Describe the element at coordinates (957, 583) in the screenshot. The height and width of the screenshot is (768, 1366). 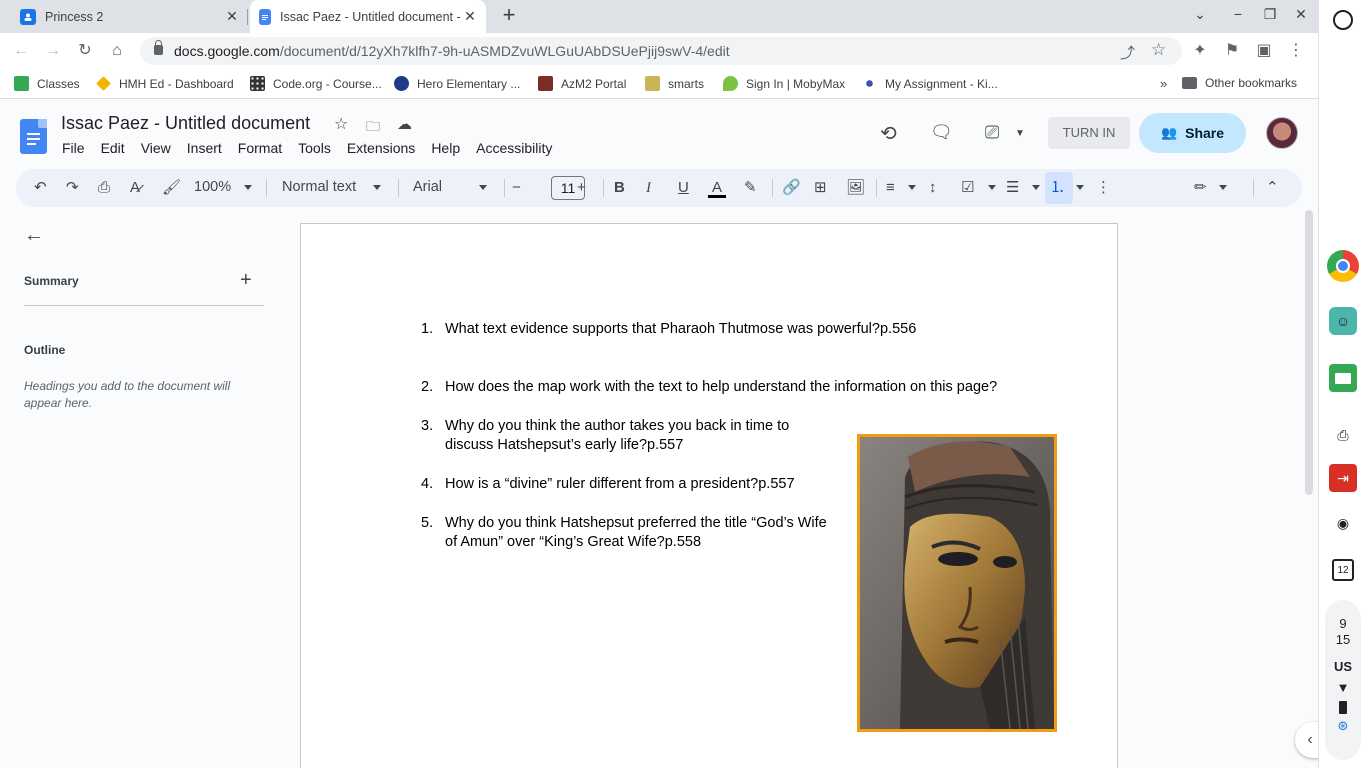
I see `egyptian-mask-image` at that location.